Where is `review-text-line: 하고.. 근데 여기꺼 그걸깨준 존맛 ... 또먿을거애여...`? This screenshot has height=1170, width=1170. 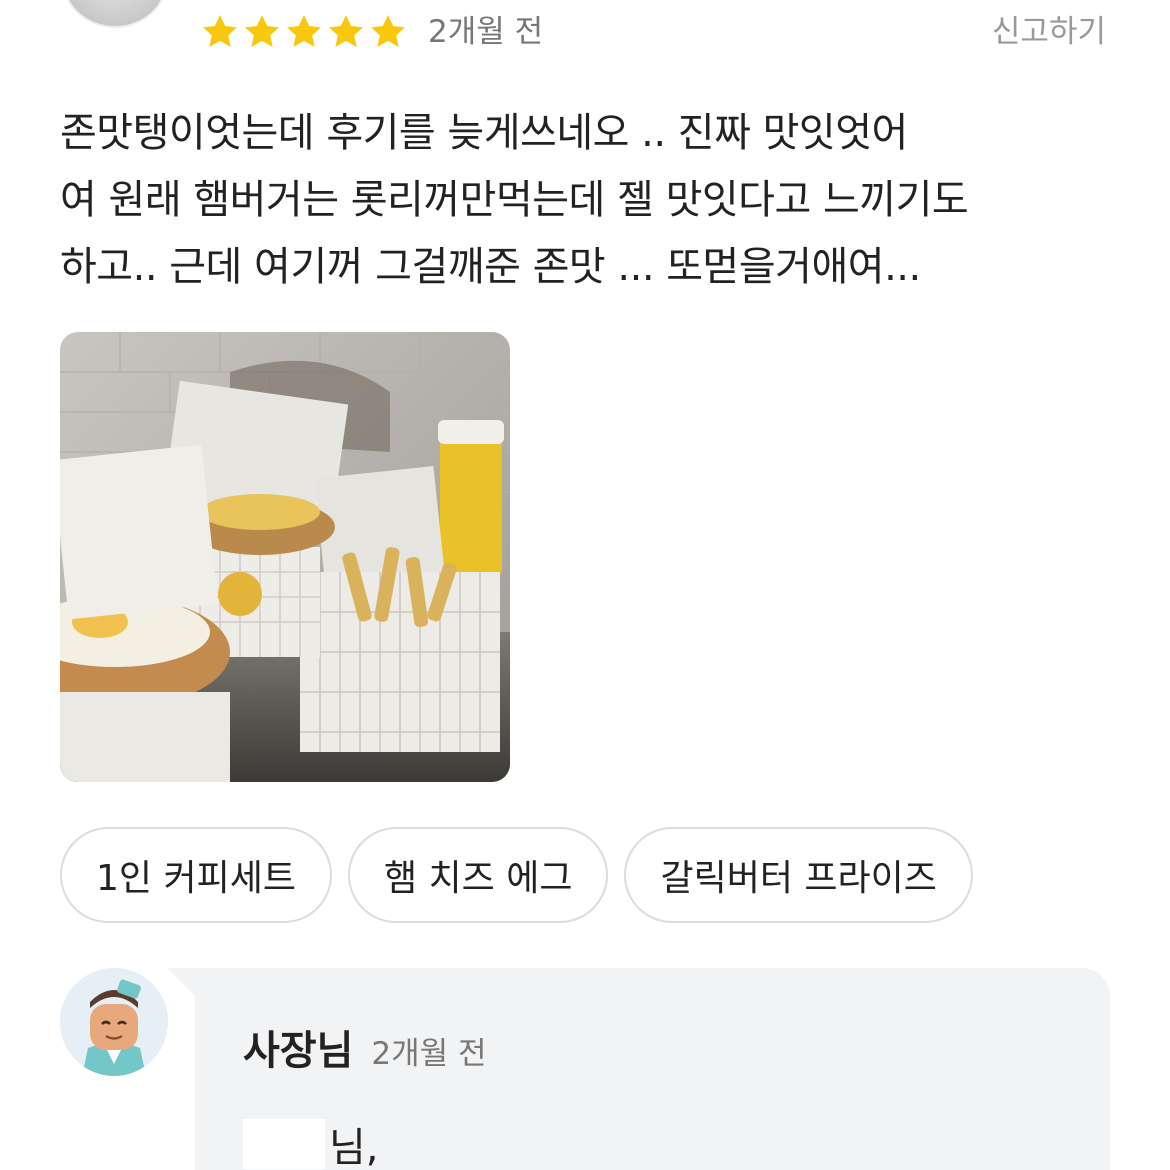 review-text-line: 하고.. 근데 여기꺼 그걸깨준 존맛 ... 또먿을거애여... is located at coordinates (490, 267).